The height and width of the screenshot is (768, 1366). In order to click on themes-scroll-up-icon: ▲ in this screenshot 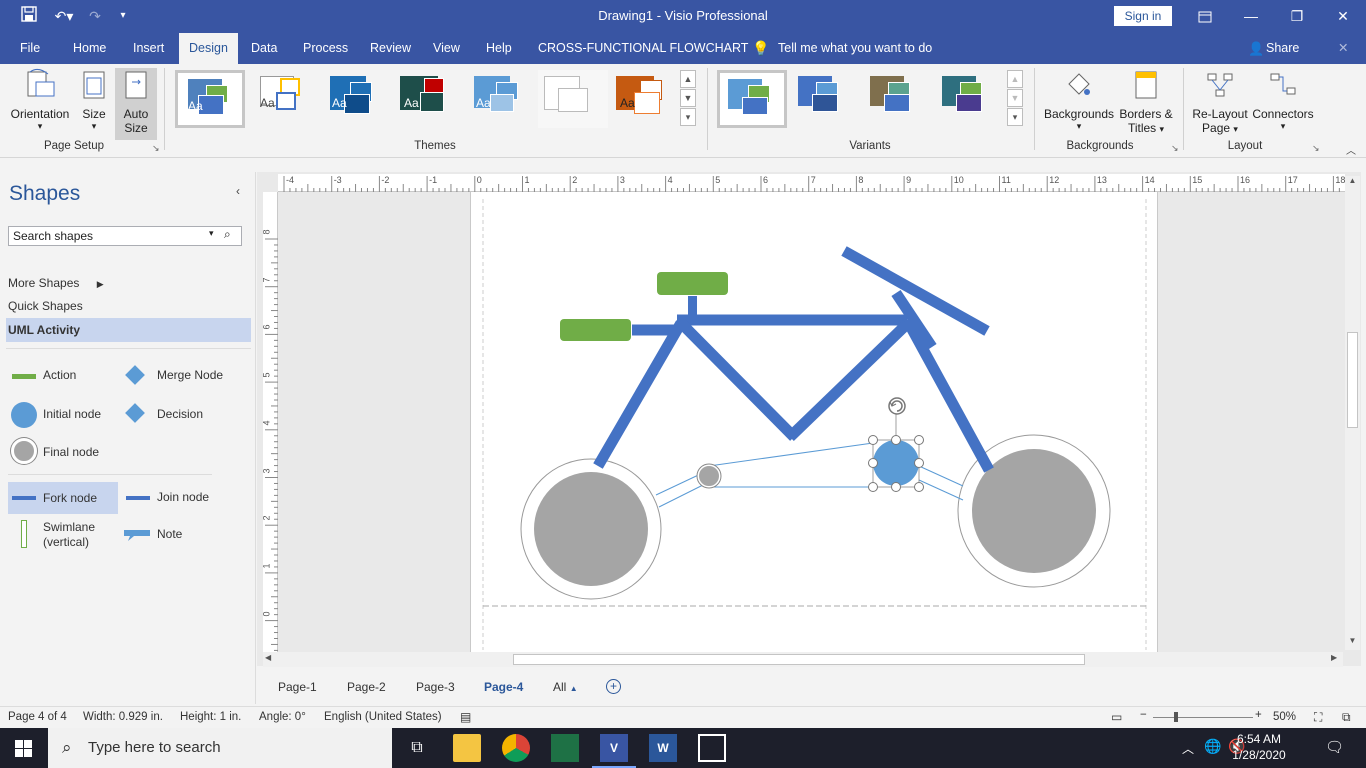, I will do `click(688, 79)`.